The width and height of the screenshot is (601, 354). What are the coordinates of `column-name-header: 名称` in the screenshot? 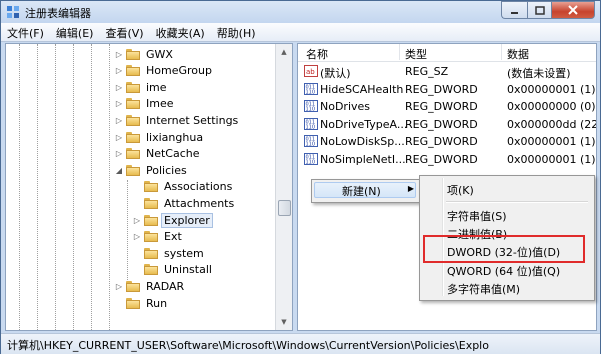 It's located at (317, 54).